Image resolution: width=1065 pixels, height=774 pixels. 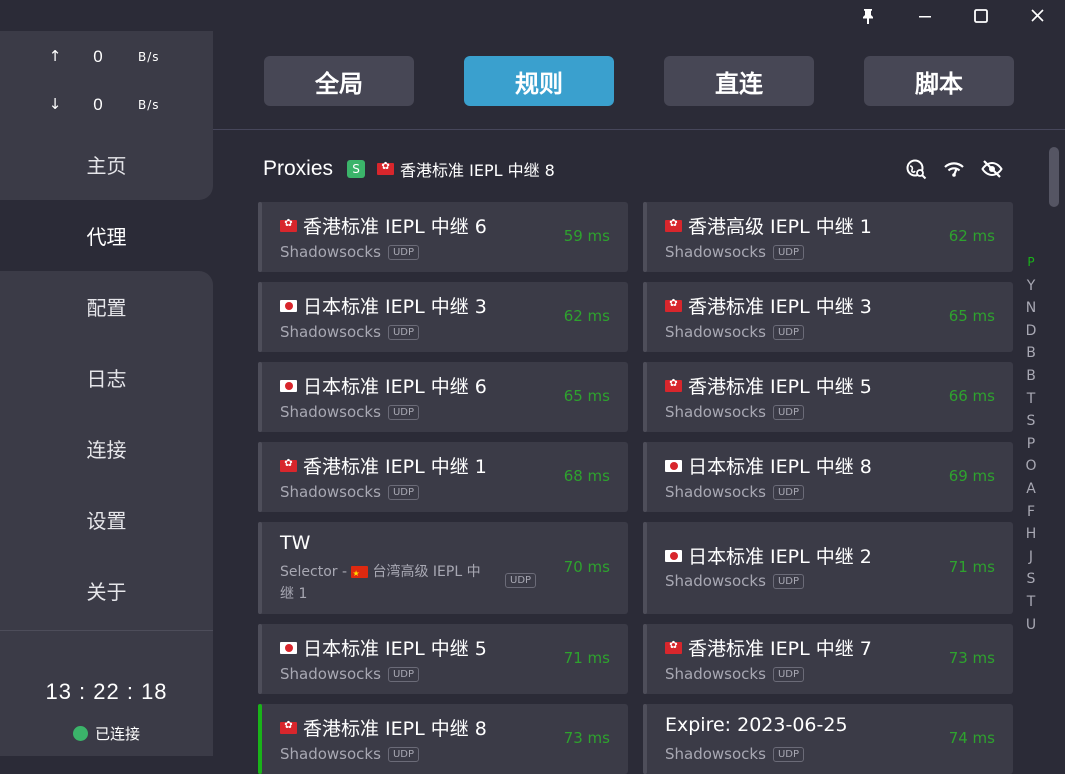 I want to click on proxy-name-text: 日本标准 IEPL 中继 6, so click(x=395, y=387).